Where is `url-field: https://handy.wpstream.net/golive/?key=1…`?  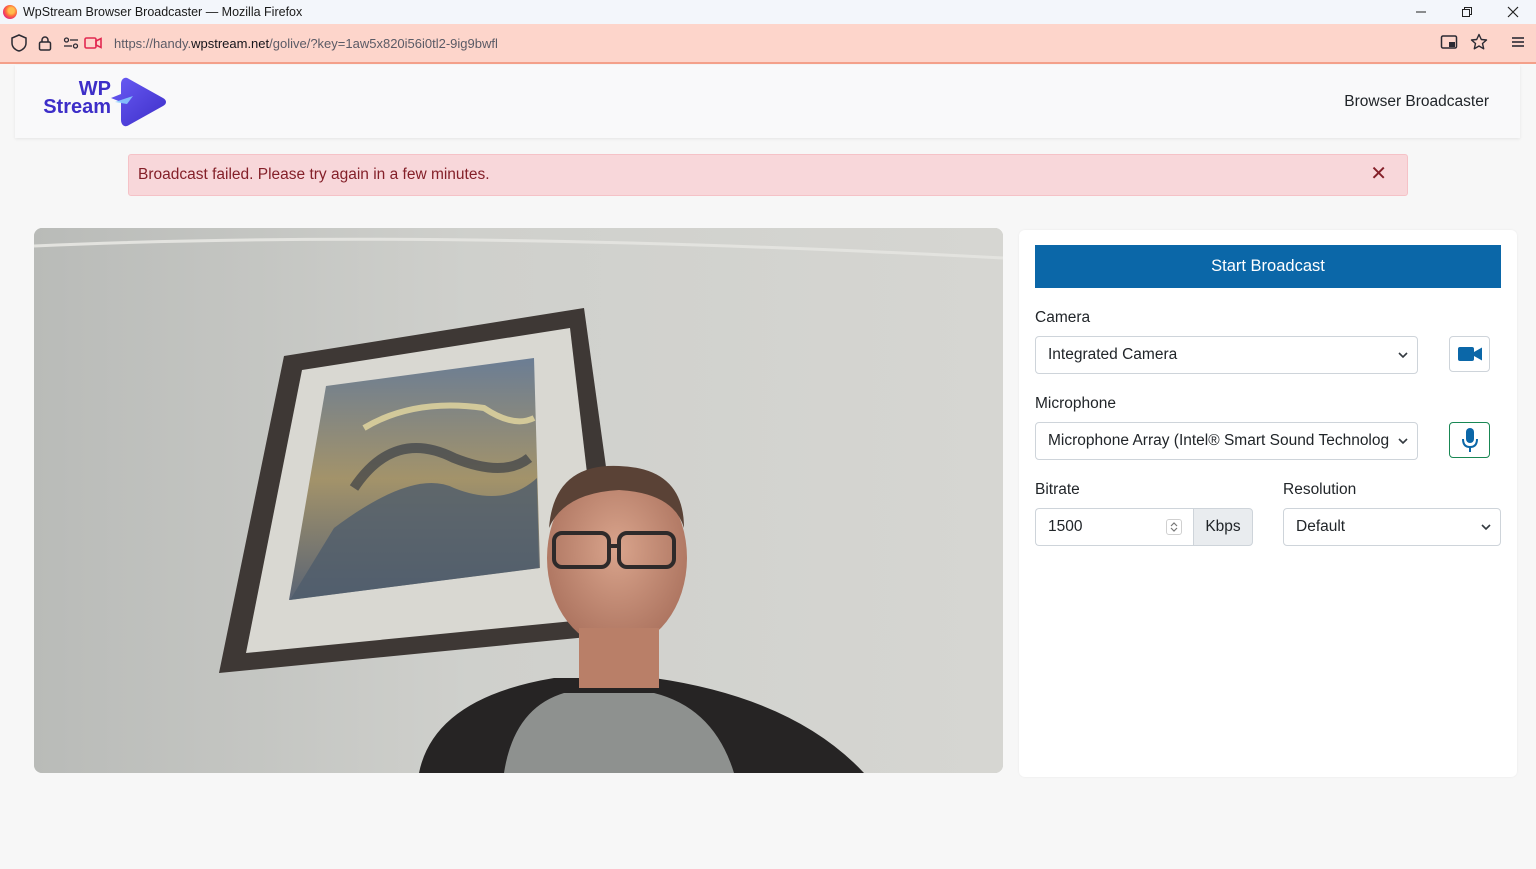
url-field: https://handy.wpstream.net/golive/?key=1… is located at coordinates (306, 43).